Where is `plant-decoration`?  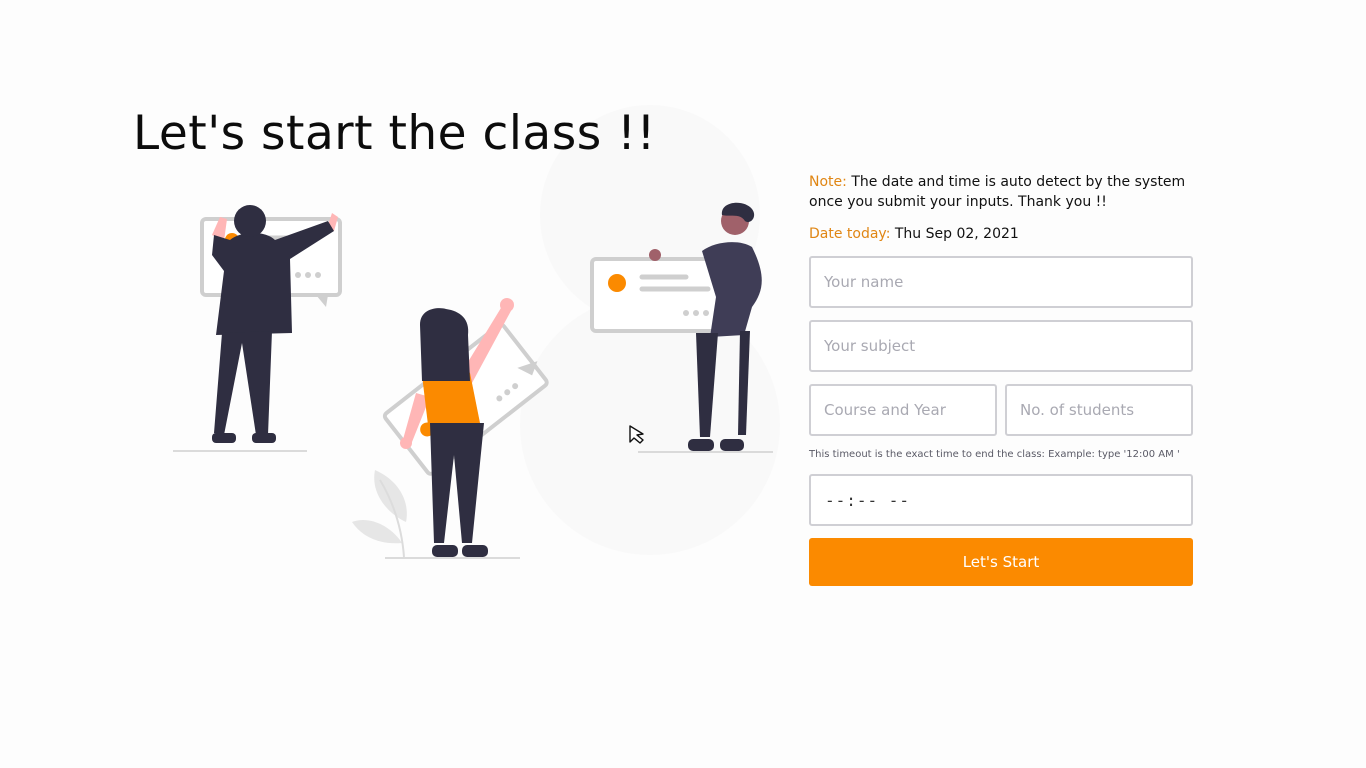
plant-decoration is located at coordinates (379, 514).